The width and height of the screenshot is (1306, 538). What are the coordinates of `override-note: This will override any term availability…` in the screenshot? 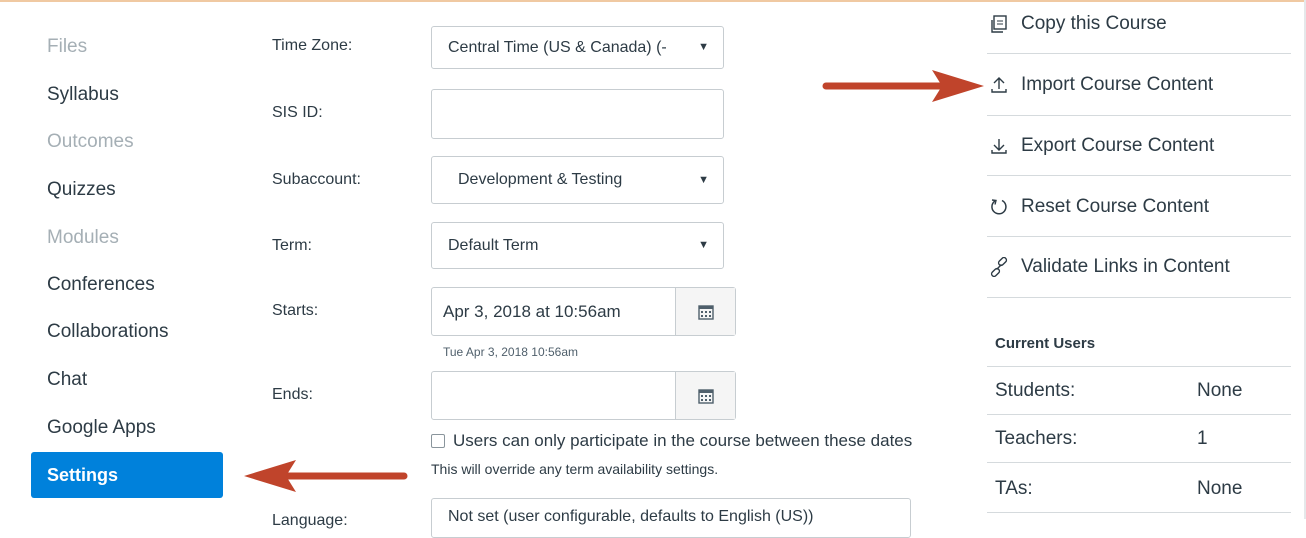 It's located at (575, 469).